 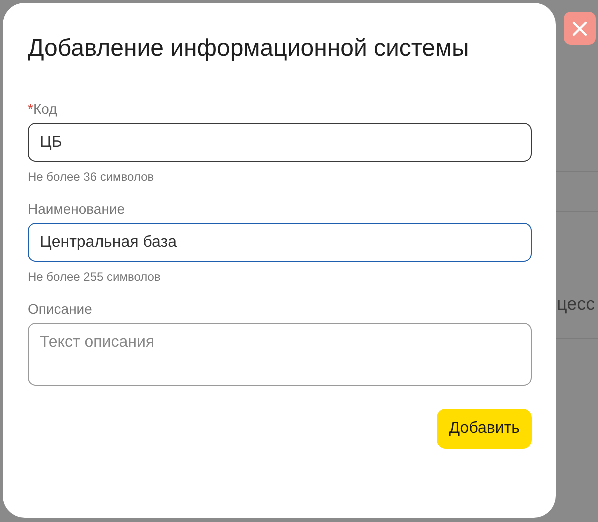 I want to click on close-icon, so click(x=580, y=28).